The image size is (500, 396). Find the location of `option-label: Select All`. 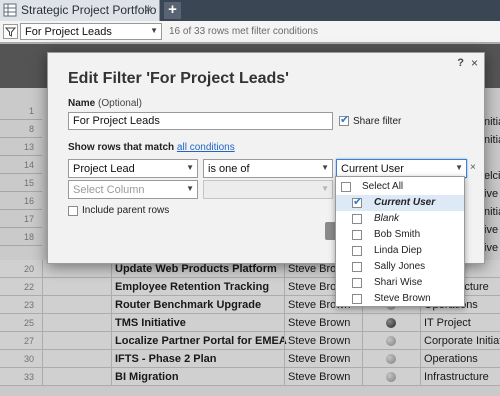

option-label: Select All is located at coordinates (383, 186).